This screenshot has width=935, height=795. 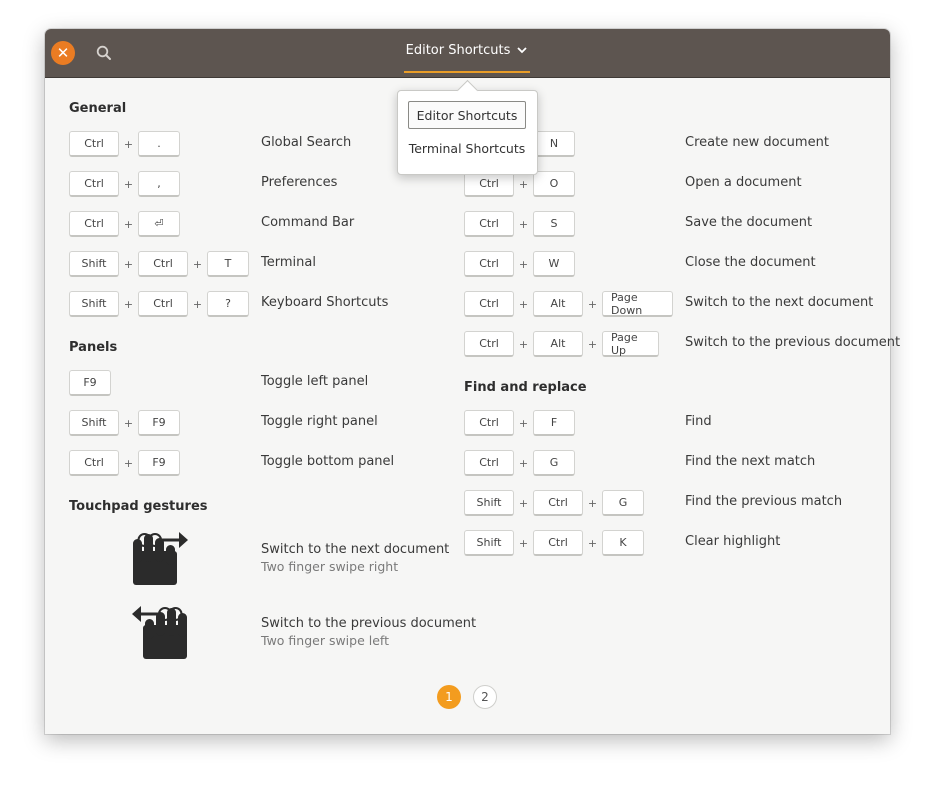 What do you see at coordinates (554, 144) in the screenshot?
I see `keycap: N` at bounding box center [554, 144].